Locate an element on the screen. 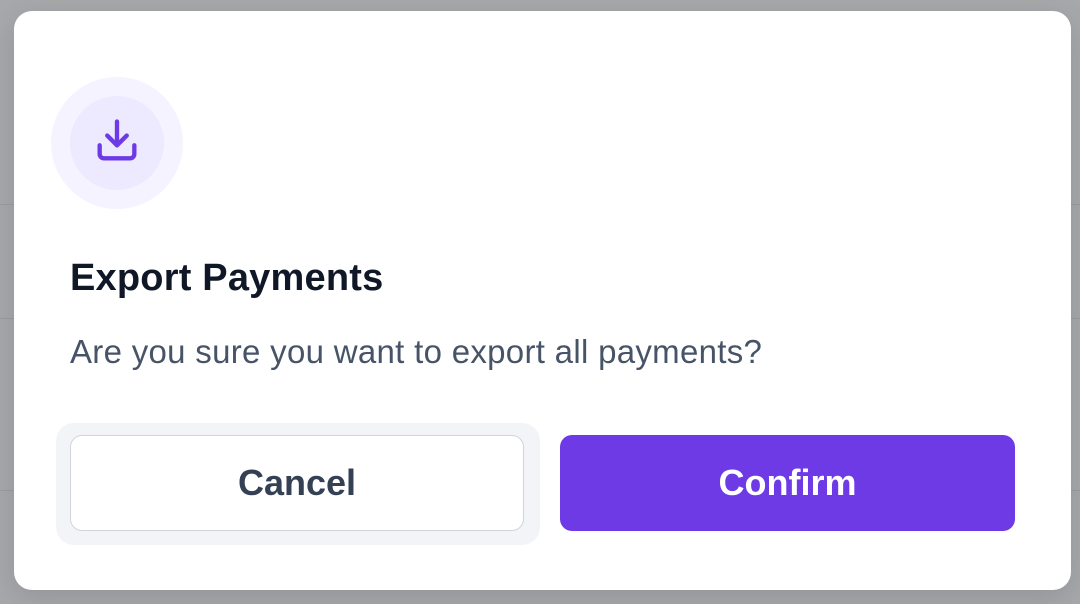 The height and width of the screenshot is (604, 1080). dialog-title: Export Payments is located at coordinates (227, 278).